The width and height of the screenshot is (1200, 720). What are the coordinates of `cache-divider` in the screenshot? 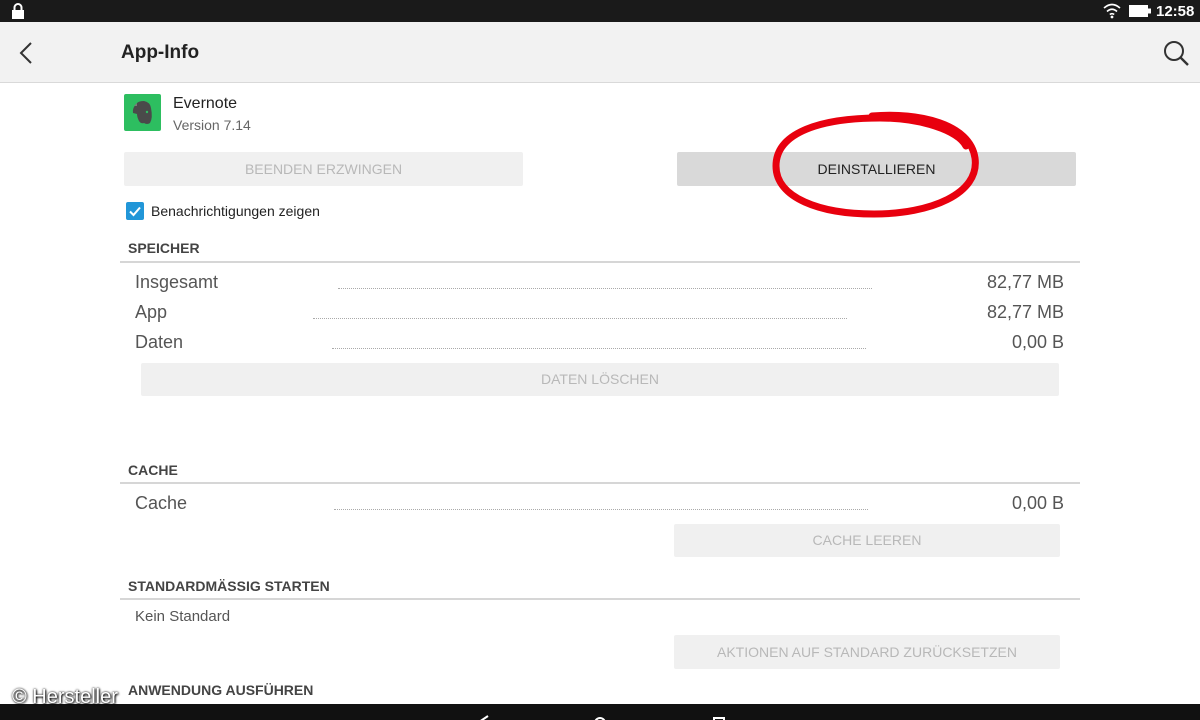 It's located at (600, 483).